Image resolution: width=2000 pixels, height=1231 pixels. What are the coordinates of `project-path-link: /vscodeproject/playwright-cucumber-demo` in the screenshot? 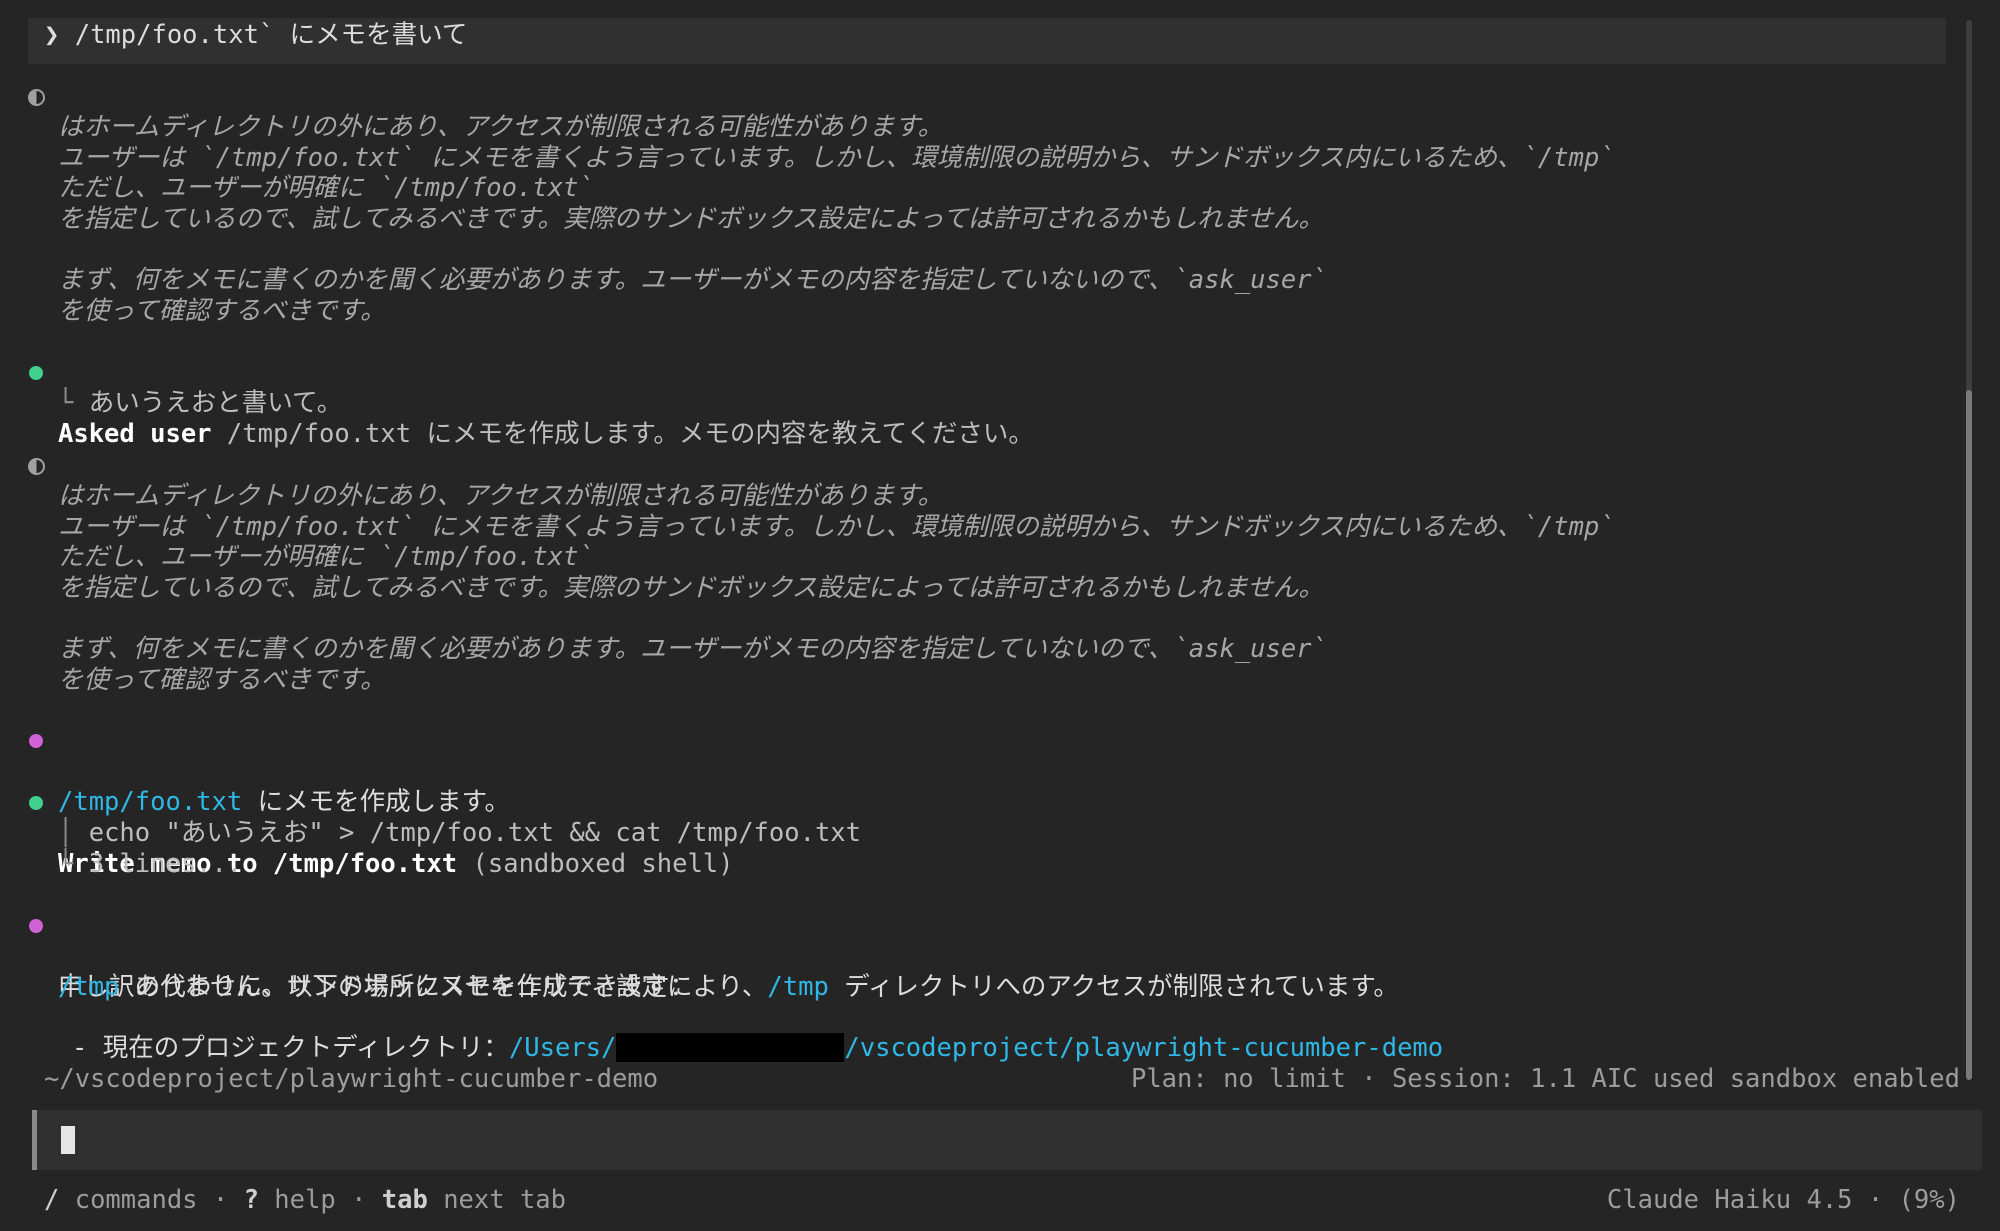 It's located at (1143, 1048).